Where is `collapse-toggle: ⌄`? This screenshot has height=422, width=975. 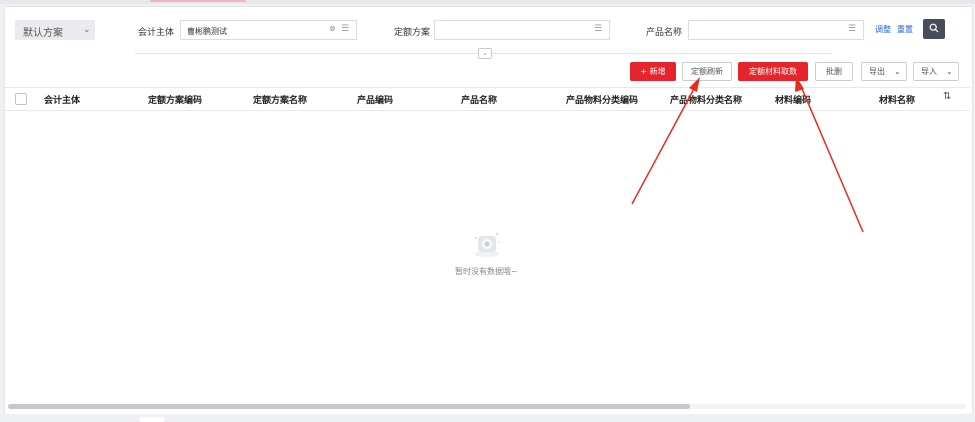 collapse-toggle: ⌄ is located at coordinates (485, 53).